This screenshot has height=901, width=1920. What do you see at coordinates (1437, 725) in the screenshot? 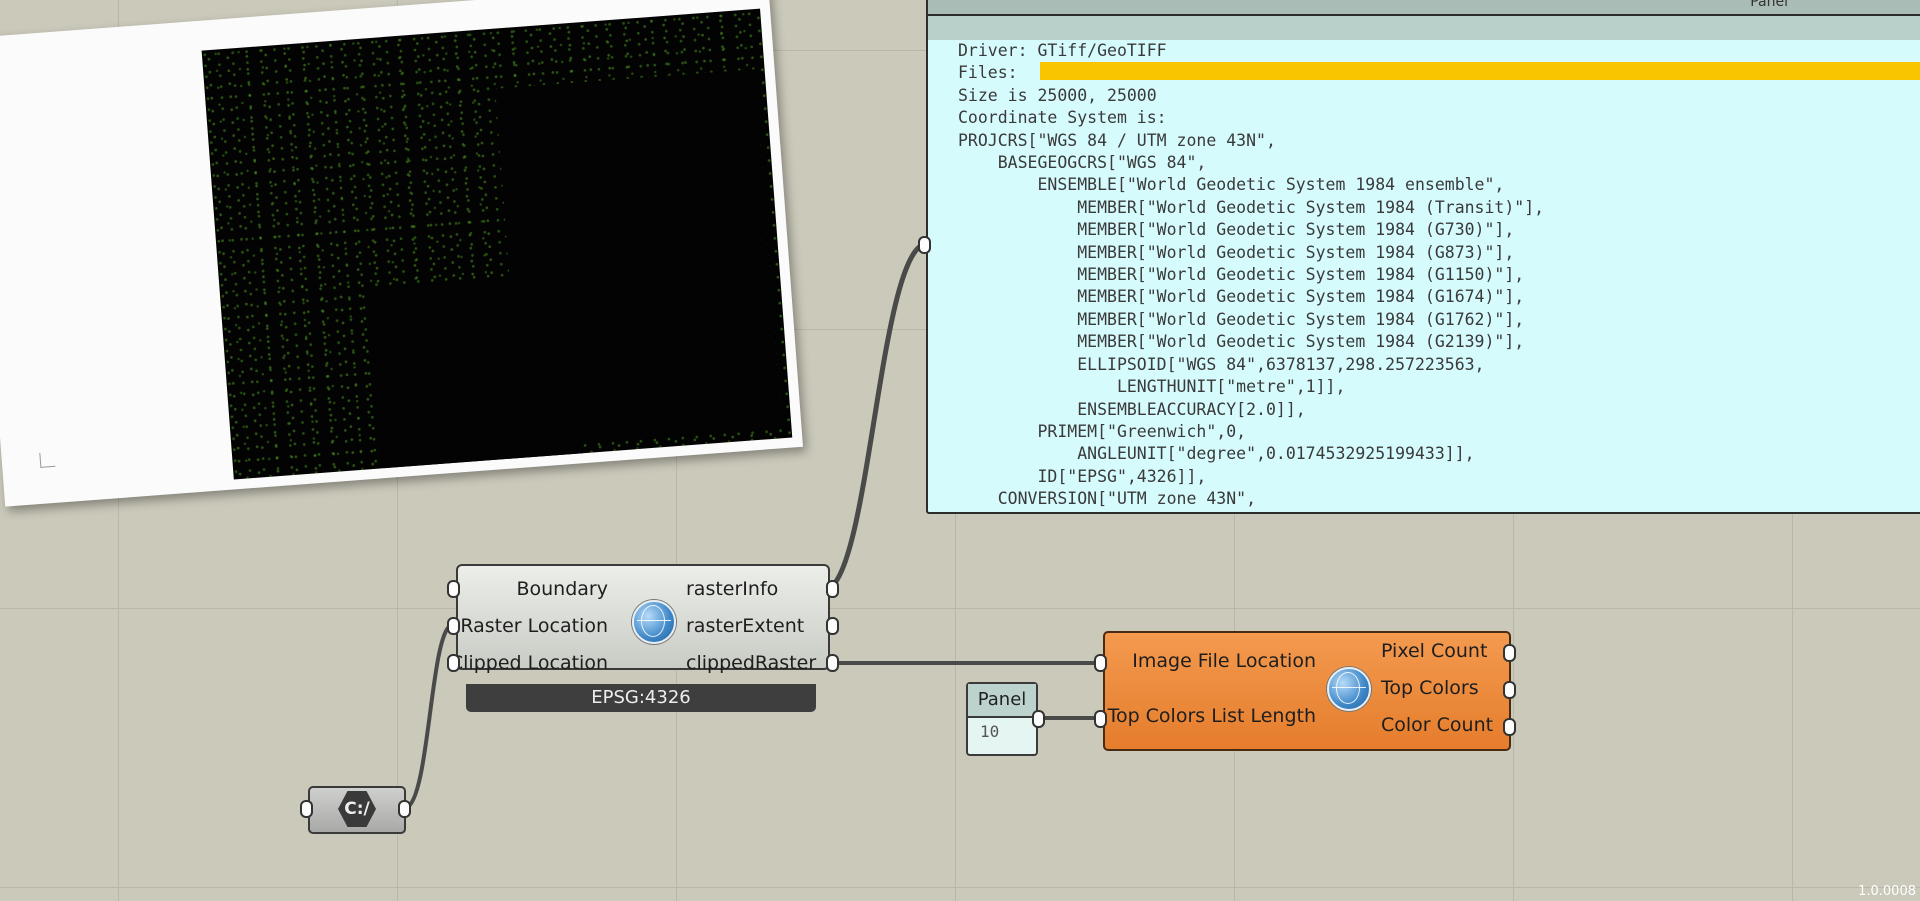
I see `output-color-count: Color Count` at bounding box center [1437, 725].